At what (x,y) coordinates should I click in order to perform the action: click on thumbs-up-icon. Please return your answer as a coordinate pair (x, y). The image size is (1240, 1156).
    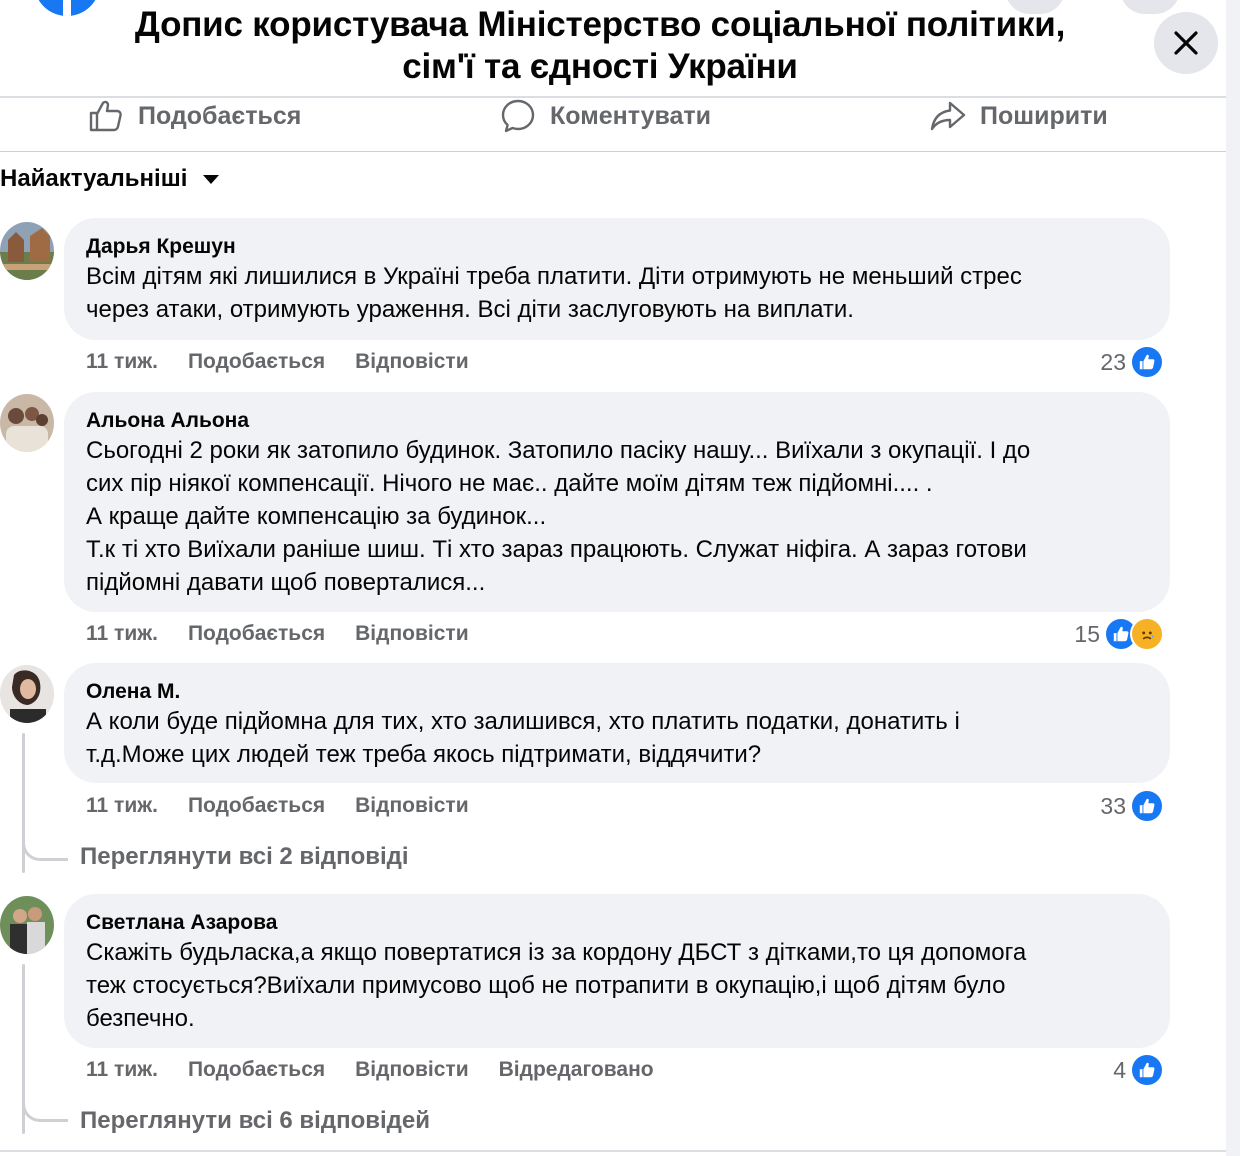
    Looking at the image, I should click on (105, 116).